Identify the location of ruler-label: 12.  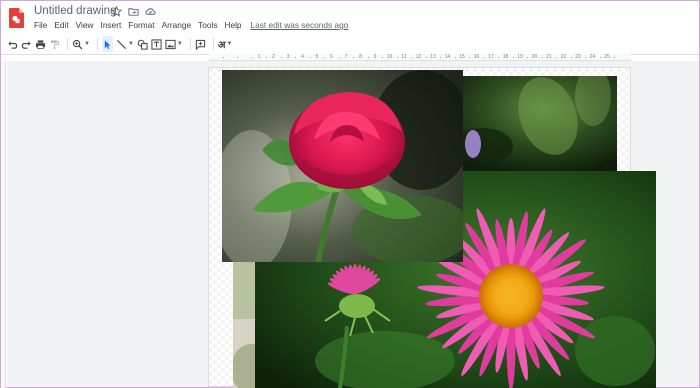
(418, 57).